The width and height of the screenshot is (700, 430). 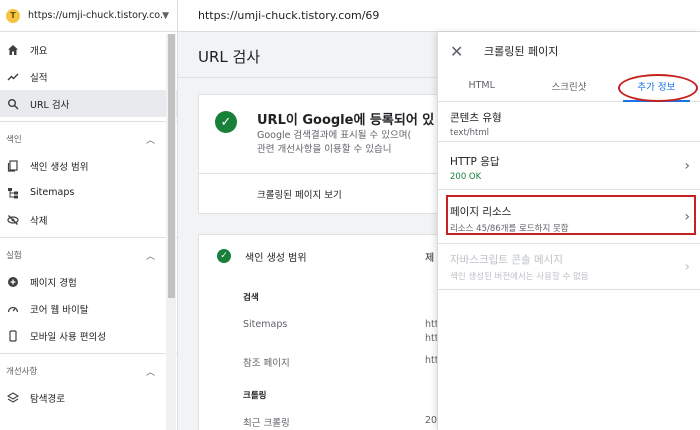 I want to click on section-index-label: 색인, so click(x=14, y=140).